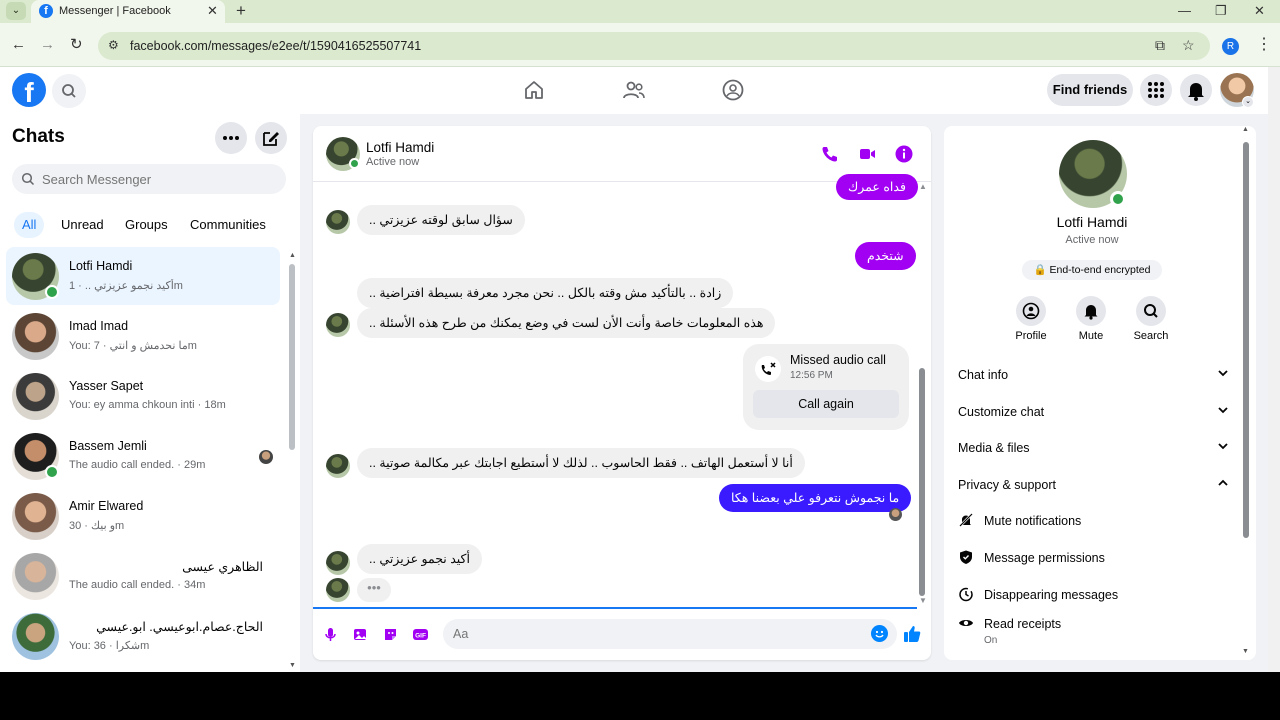 This screenshot has width=1280, height=720. What do you see at coordinates (867, 154) in the screenshot?
I see `video-call-icon` at bounding box center [867, 154].